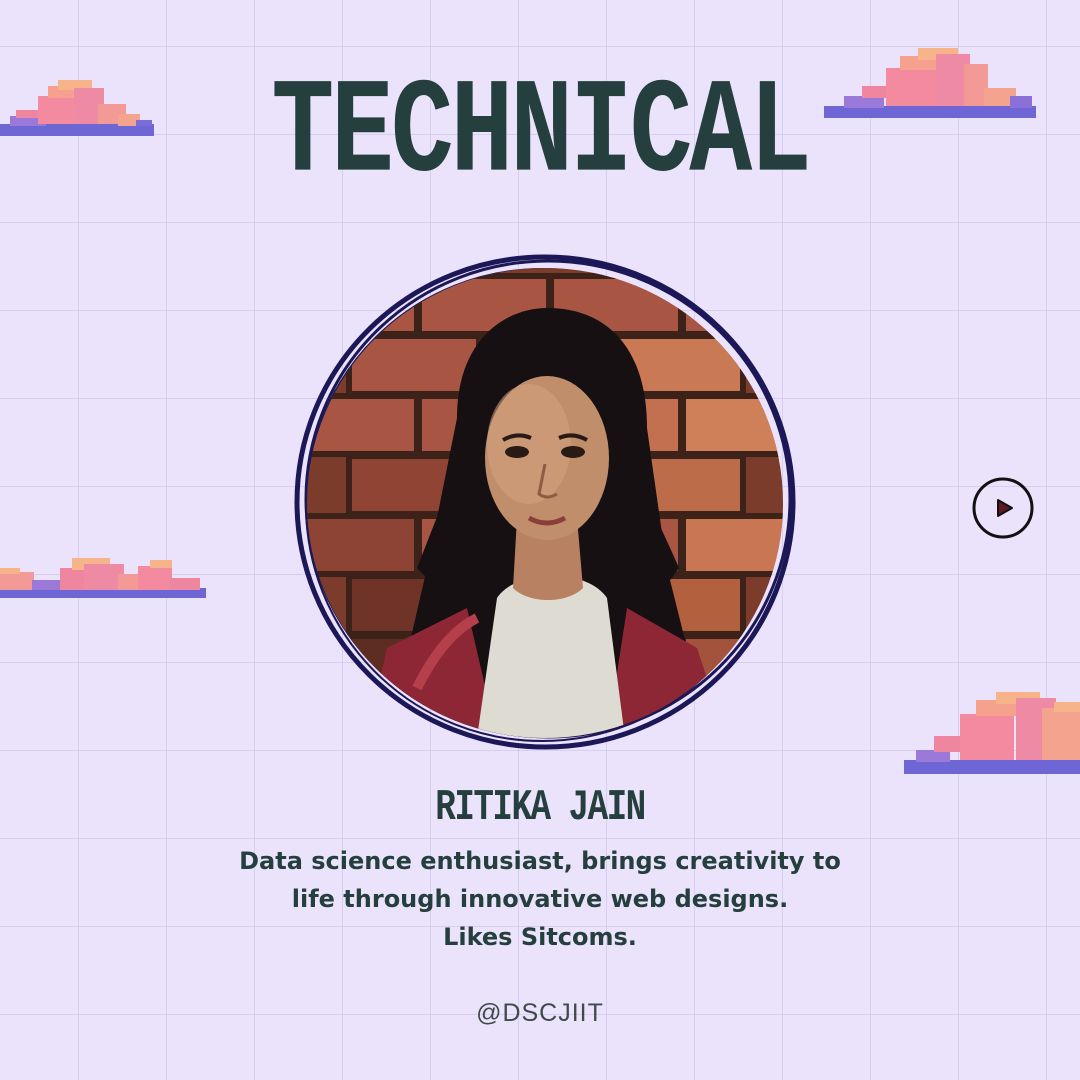 This screenshot has height=1080, width=1080. I want to click on play-icon, so click(1005, 508).